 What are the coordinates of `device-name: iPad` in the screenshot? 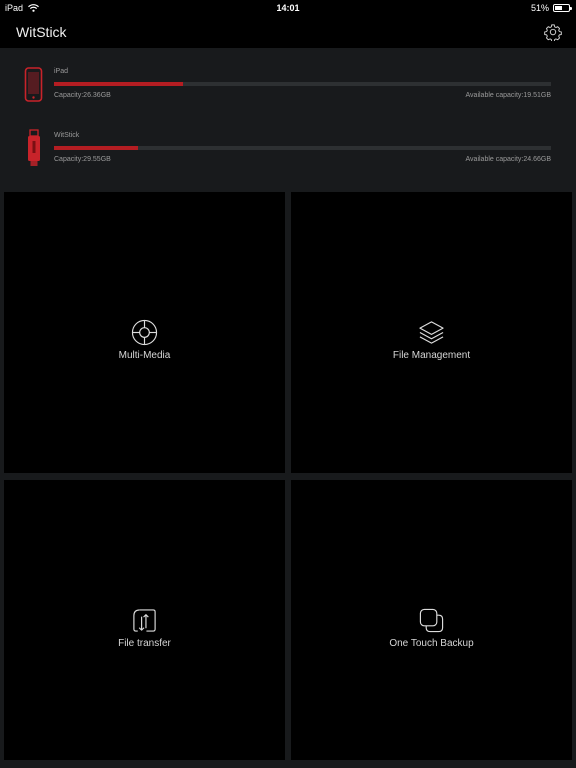 It's located at (61, 71).